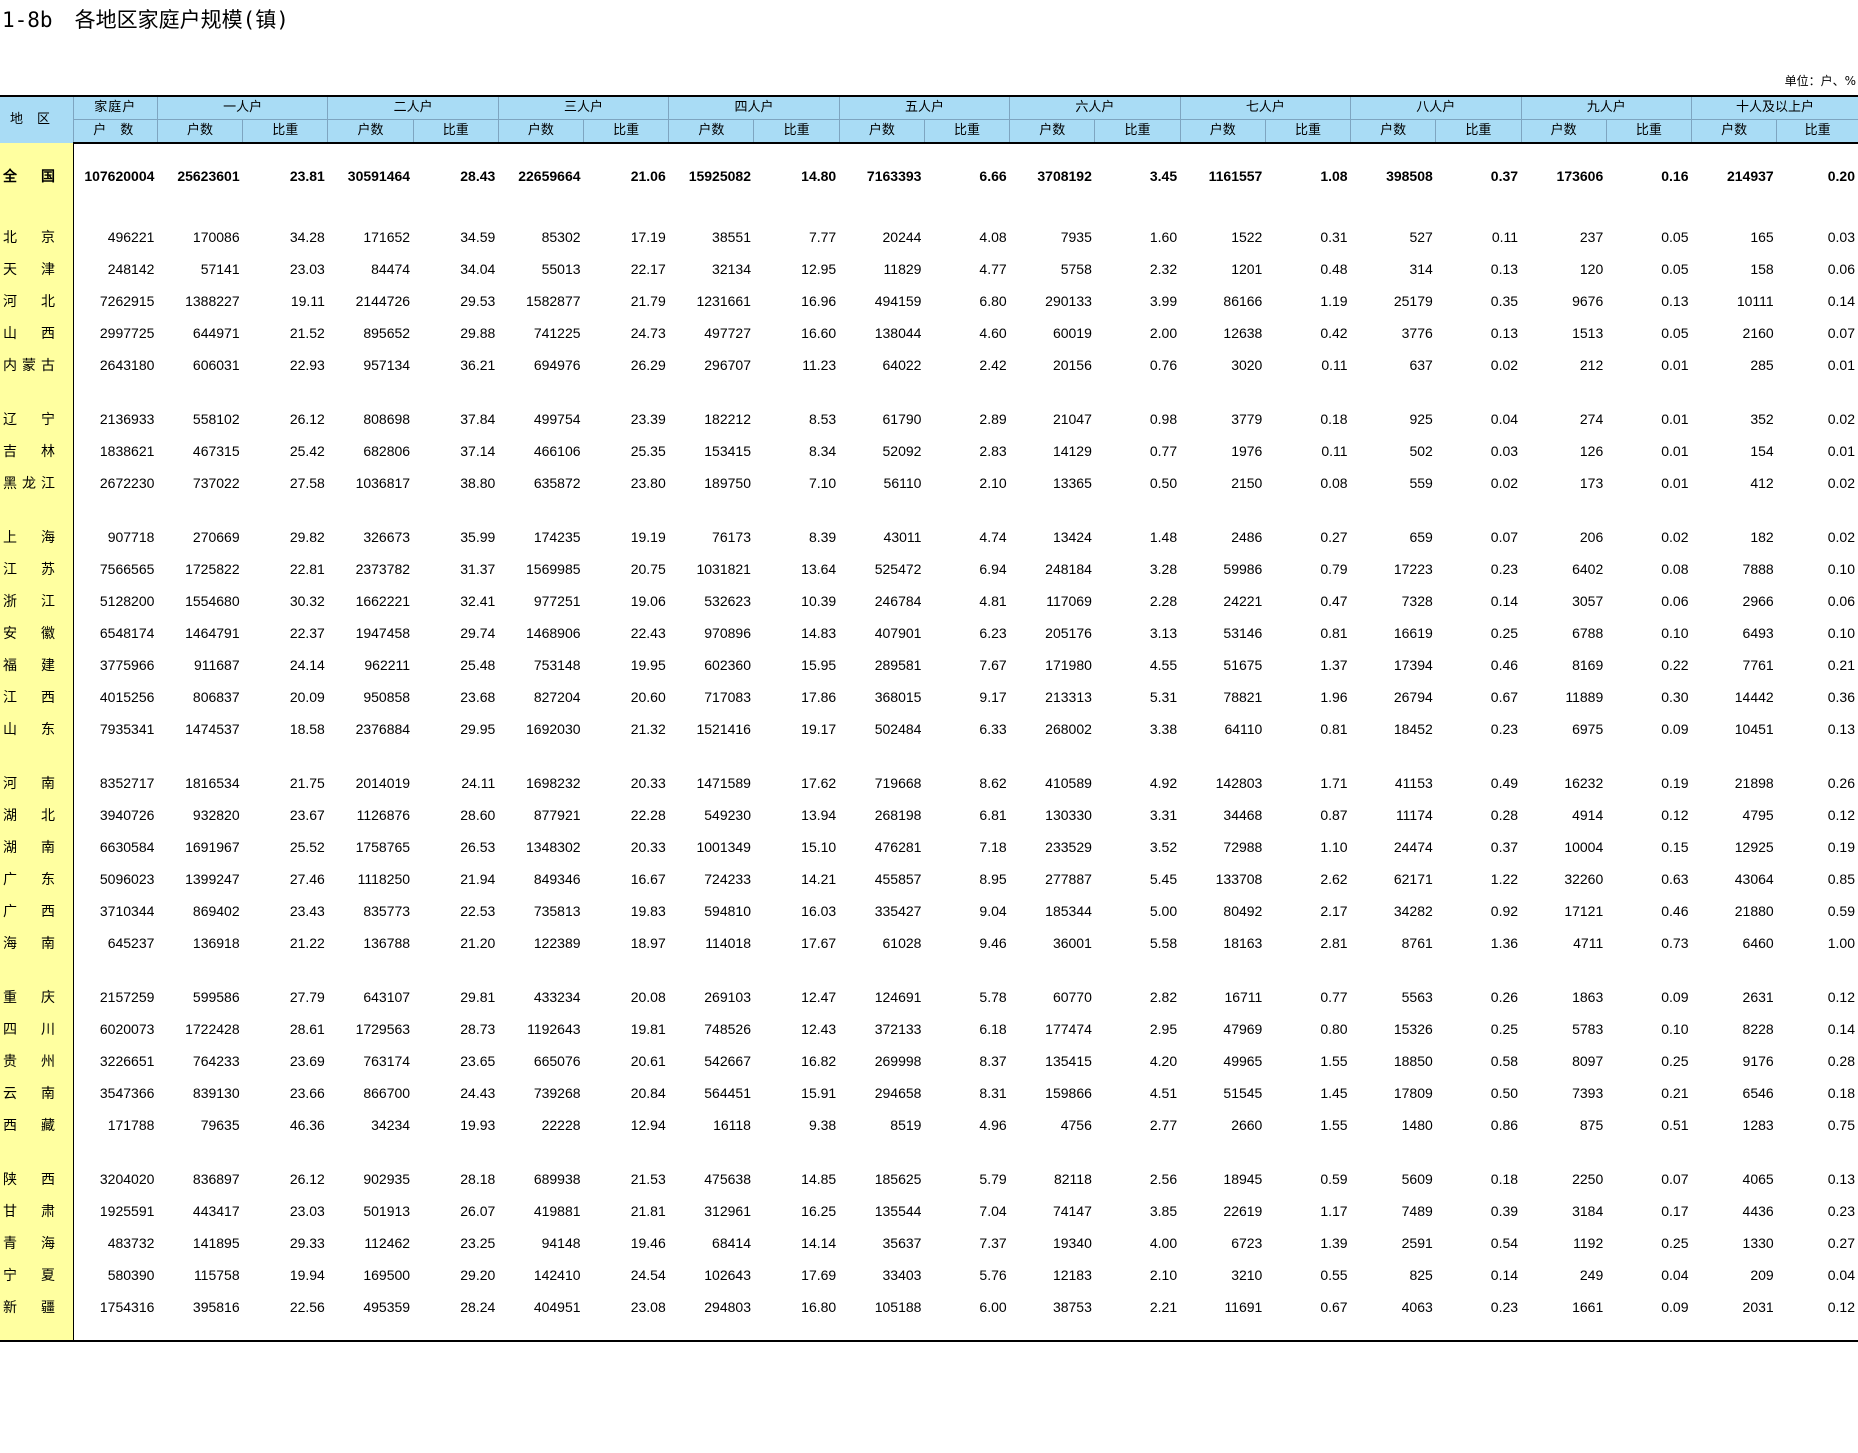  What do you see at coordinates (1421, 1275) in the screenshot?
I see `household-count-cell: 825` at bounding box center [1421, 1275].